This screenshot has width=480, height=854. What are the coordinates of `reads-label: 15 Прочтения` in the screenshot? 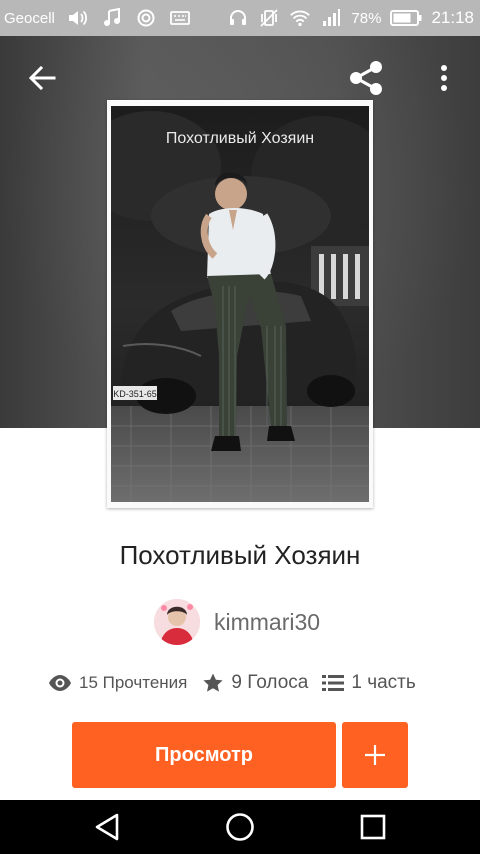 It's located at (133, 682).